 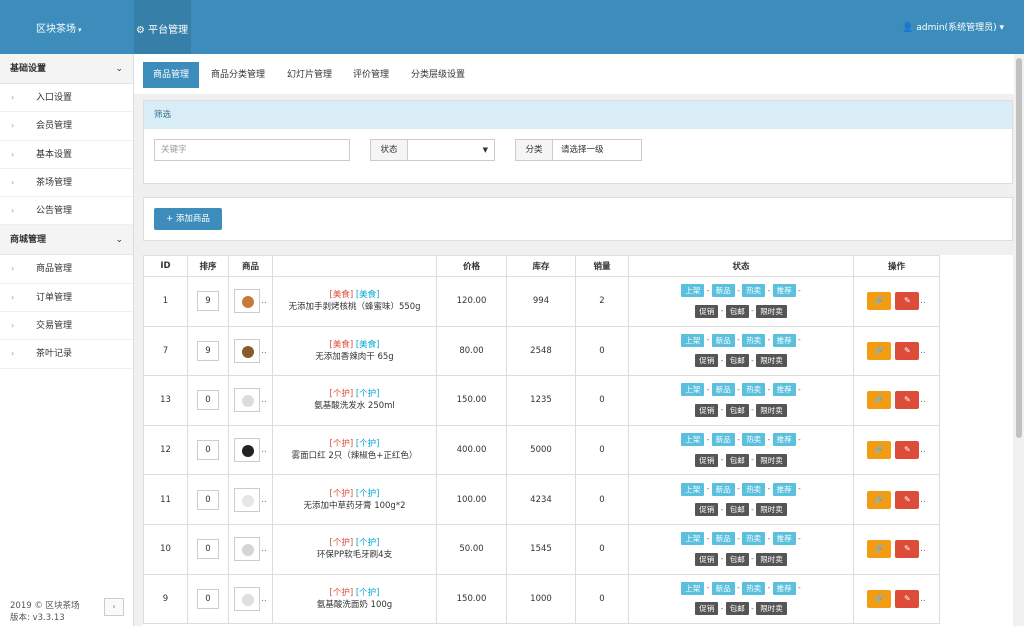 I want to click on sidebar-item-tea-farm: › 茶场管理, so click(x=66, y=183).